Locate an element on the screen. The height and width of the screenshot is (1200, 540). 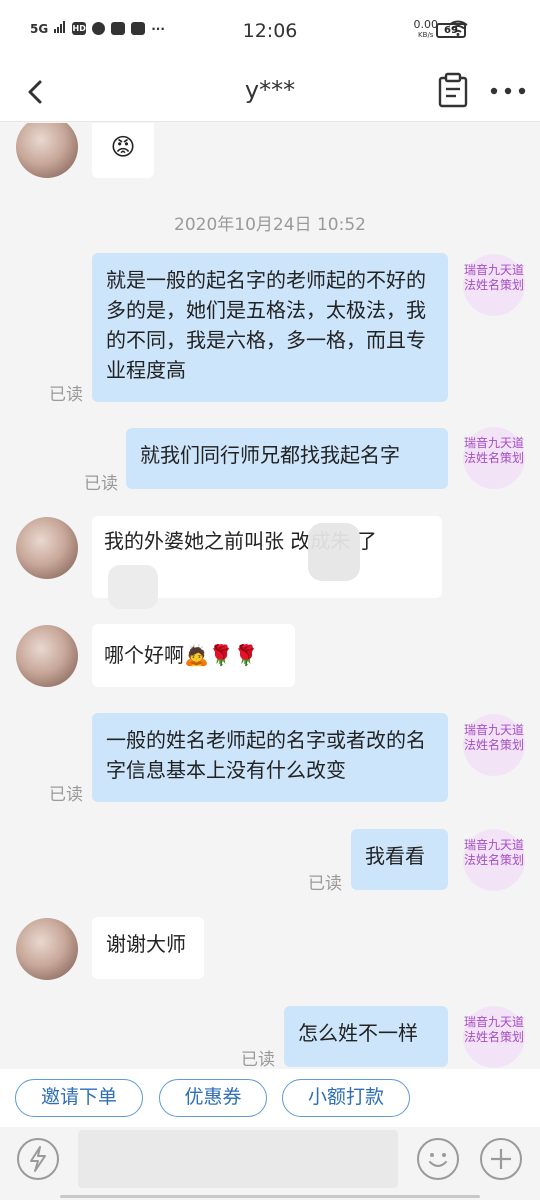
message-input-bar is located at coordinates (270, 1163).